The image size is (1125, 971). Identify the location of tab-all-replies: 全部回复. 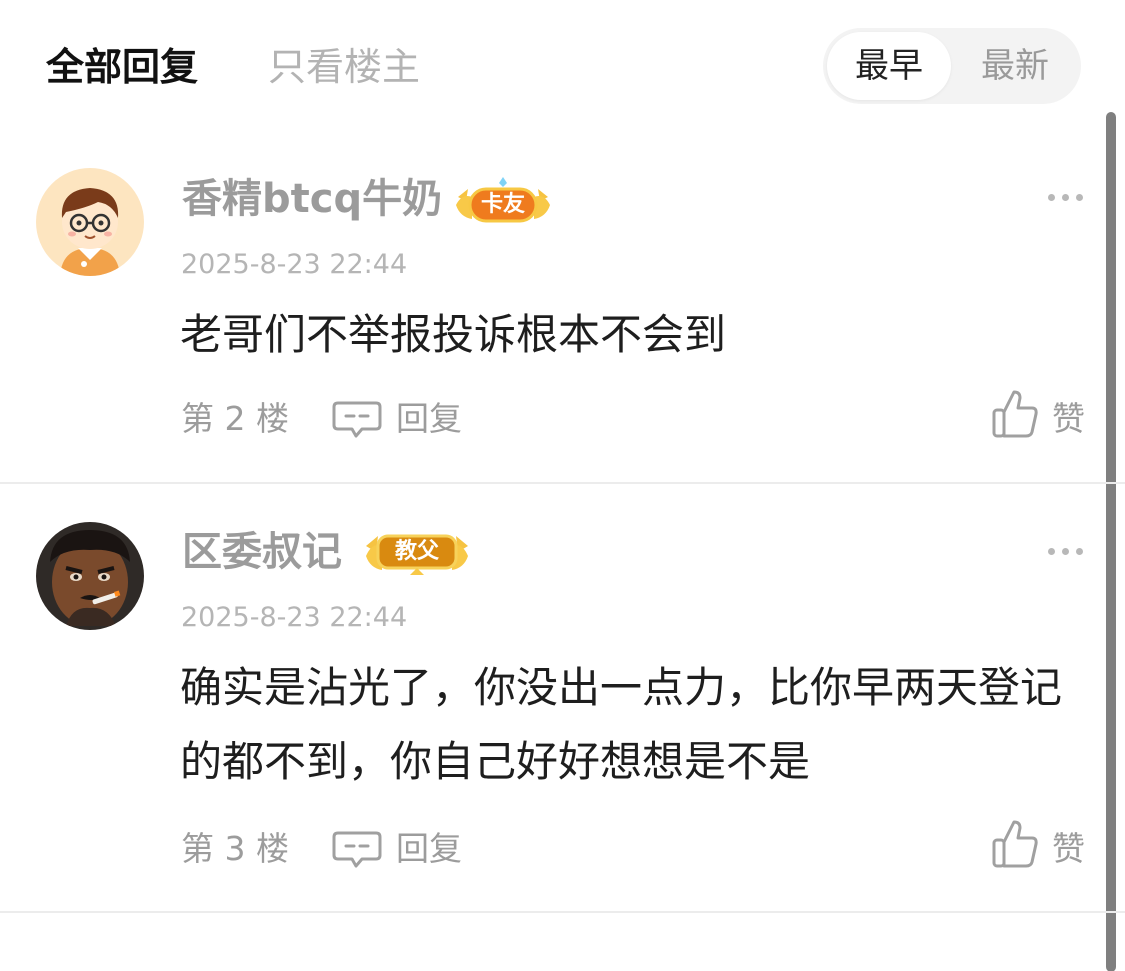
(122, 67).